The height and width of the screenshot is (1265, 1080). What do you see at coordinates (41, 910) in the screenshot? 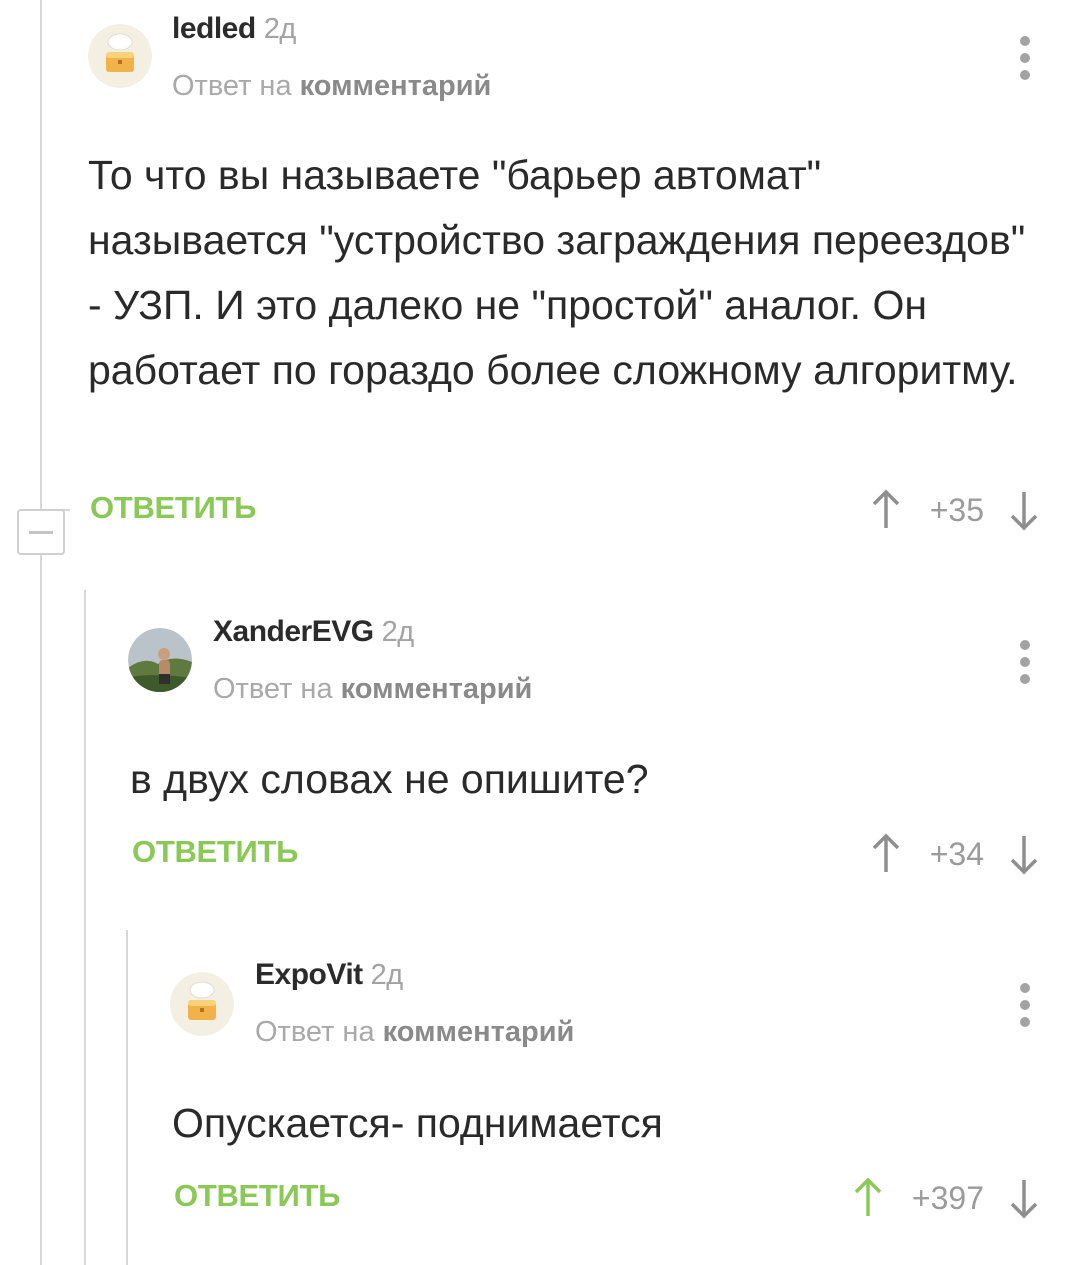
I see `thread-line-level-0-lower` at bounding box center [41, 910].